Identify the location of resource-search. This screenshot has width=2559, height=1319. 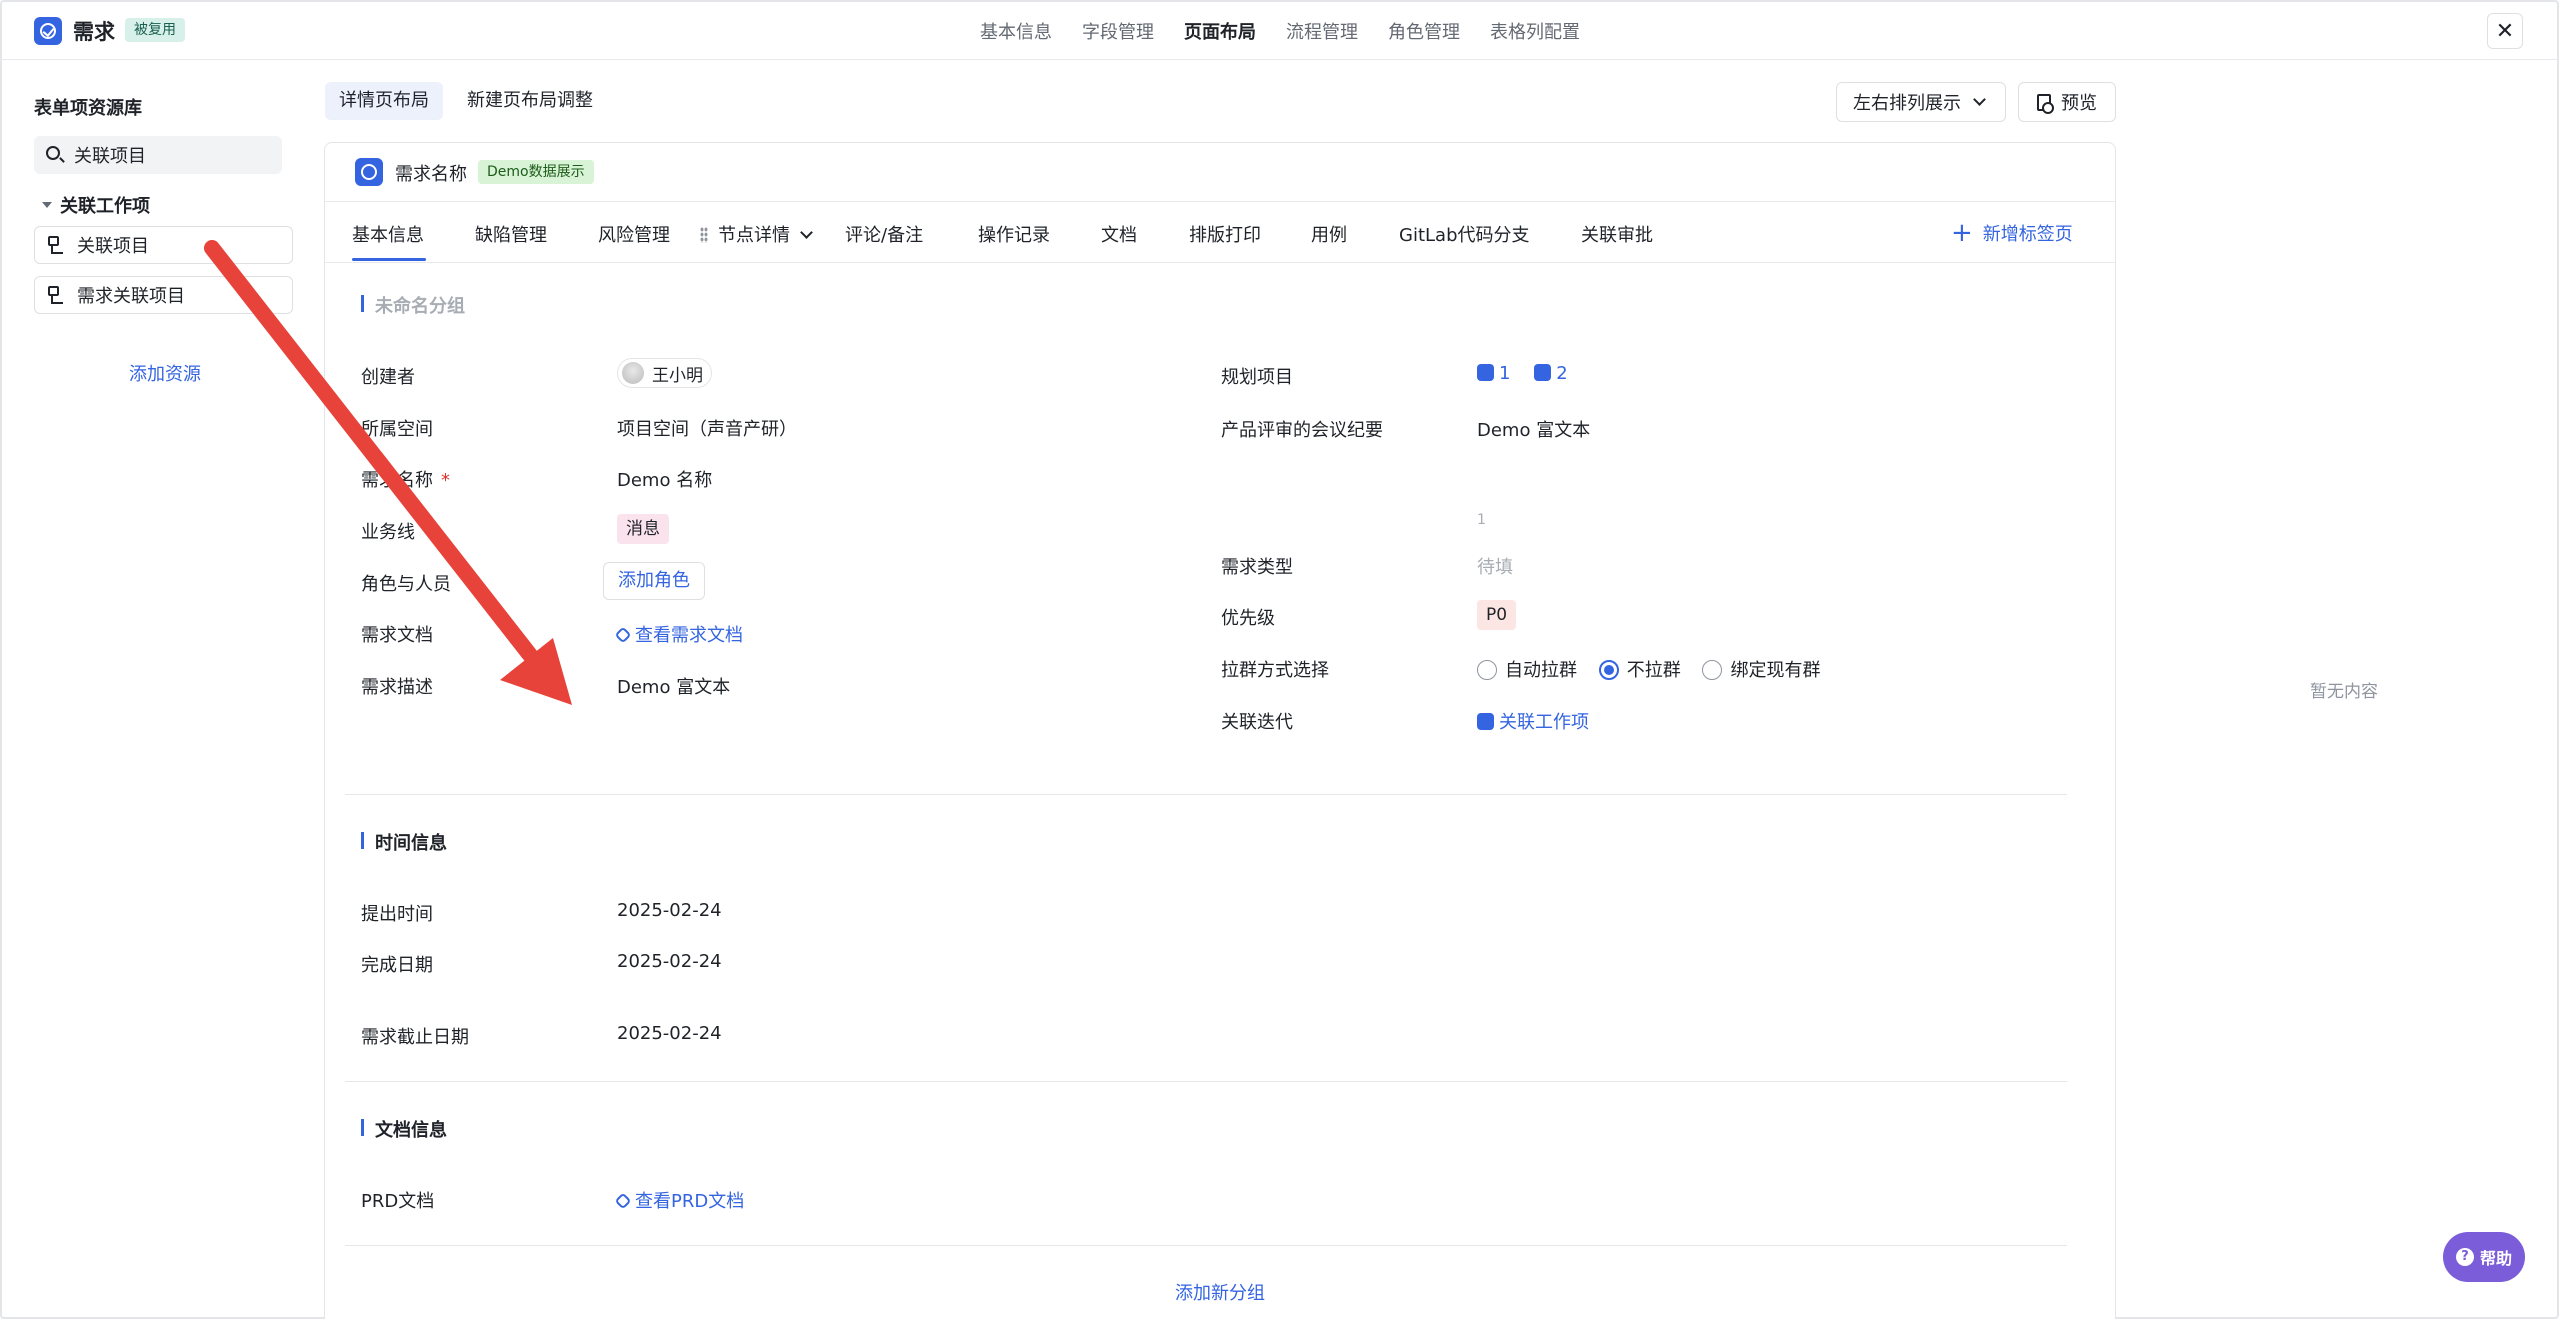
(158, 155).